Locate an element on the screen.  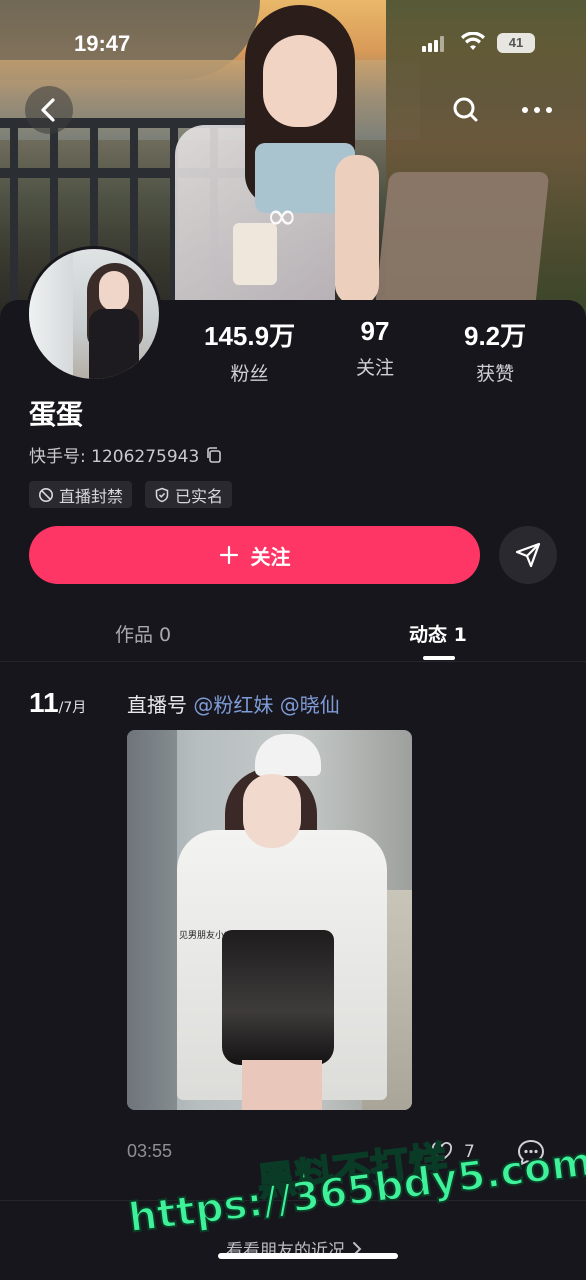
stat-likes: 9.2万 获赞 is located at coordinates (495, 351).